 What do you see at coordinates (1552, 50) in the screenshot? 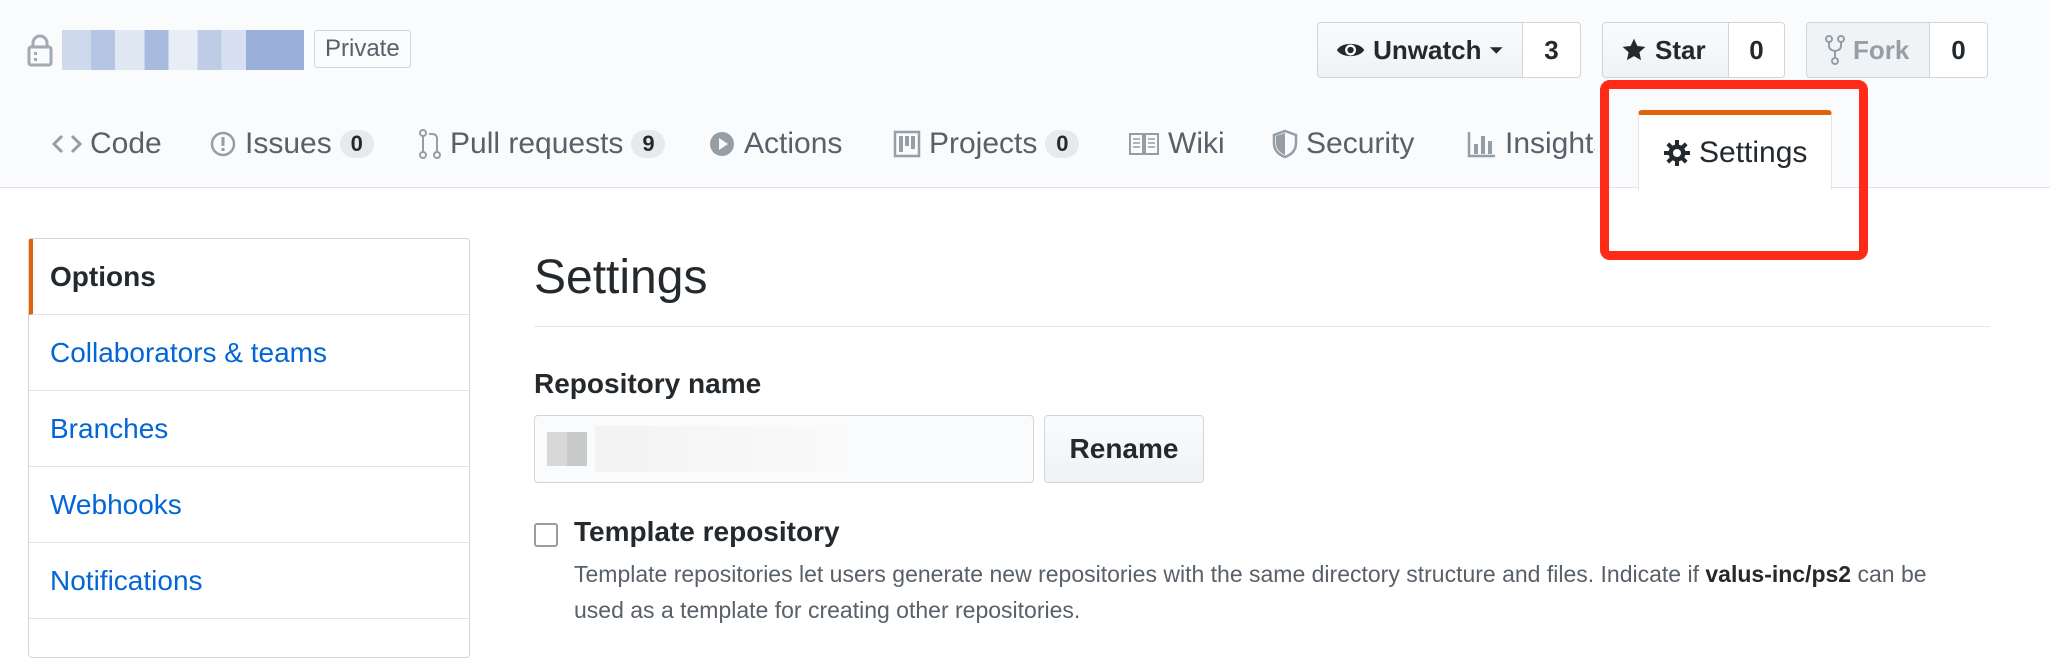
I see `watchers-count: 3` at bounding box center [1552, 50].